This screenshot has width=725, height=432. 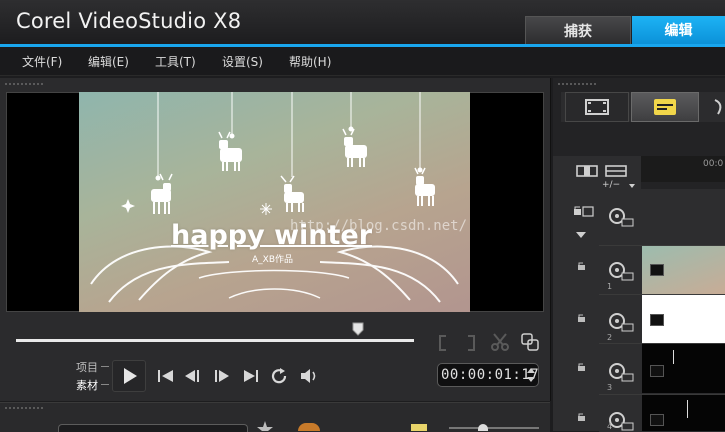 What do you see at coordinates (166, 376) in the screenshot?
I see `go-to-start-icon` at bounding box center [166, 376].